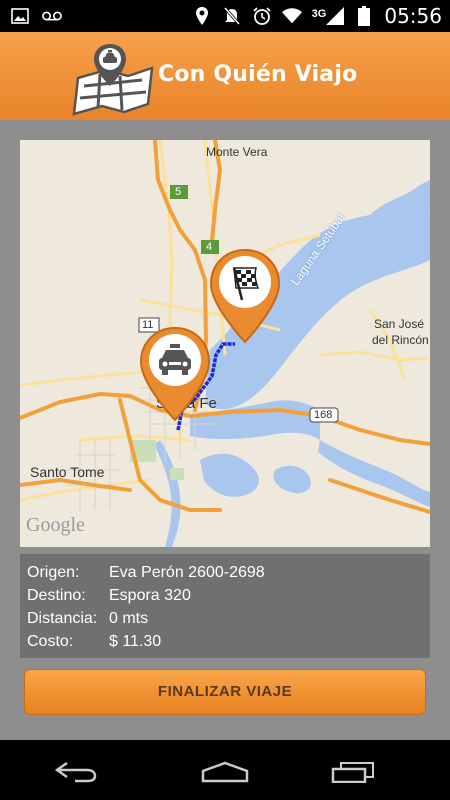  I want to click on map-label-santo-tome: Santo Tome, so click(67, 472).